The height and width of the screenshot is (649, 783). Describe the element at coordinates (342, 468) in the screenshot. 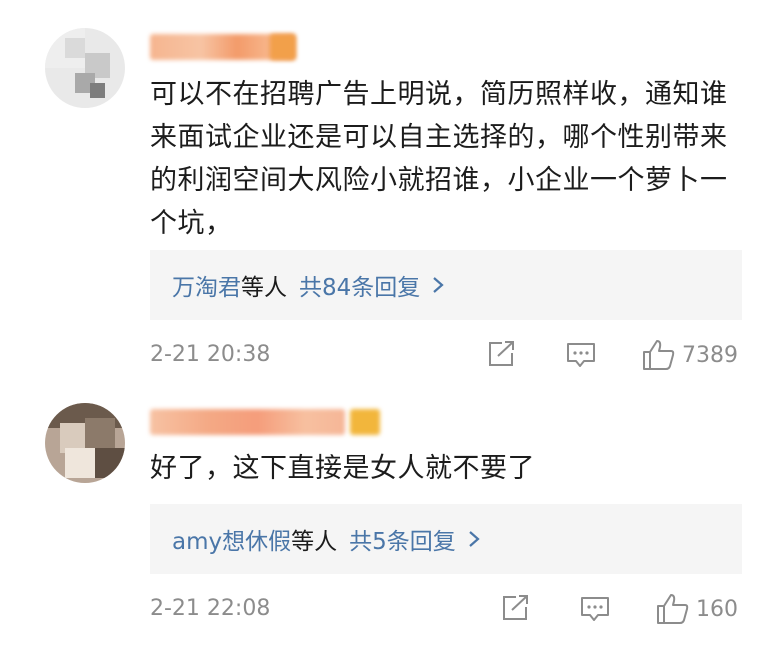

I see `comment-text: 好了，这下直接是女人就不要了` at that location.